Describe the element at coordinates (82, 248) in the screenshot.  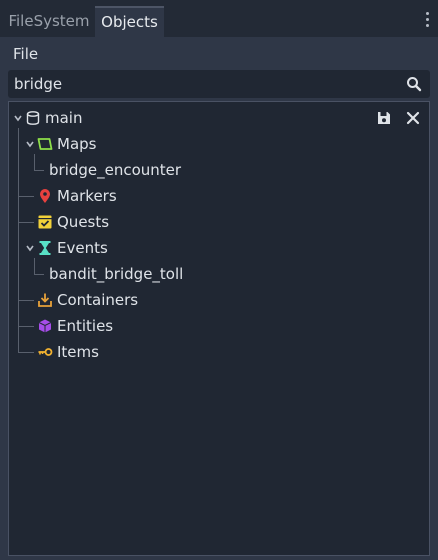
I see `tree-item-label: Events` at that location.